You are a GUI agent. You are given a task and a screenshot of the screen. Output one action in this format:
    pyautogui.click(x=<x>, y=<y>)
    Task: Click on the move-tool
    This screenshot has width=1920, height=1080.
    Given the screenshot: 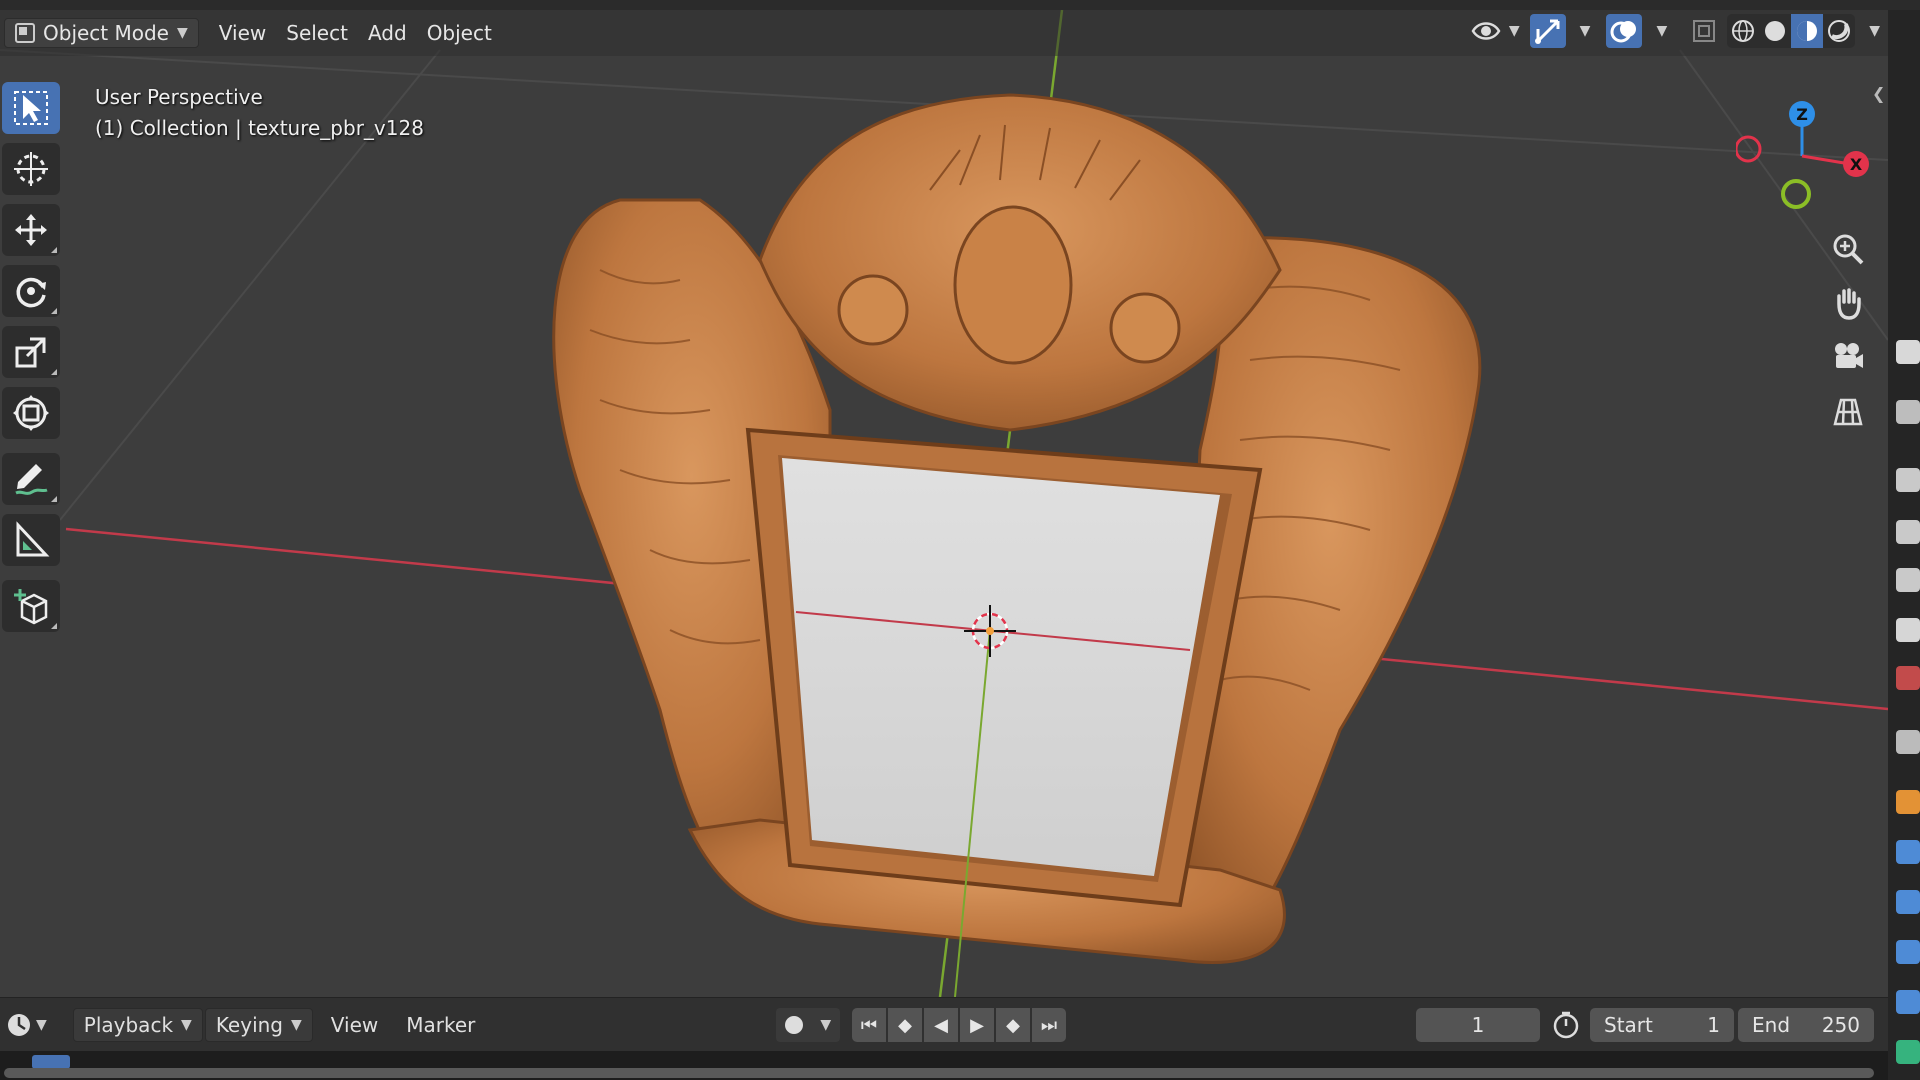 What is the action you would take?
    pyautogui.click(x=31, y=230)
    